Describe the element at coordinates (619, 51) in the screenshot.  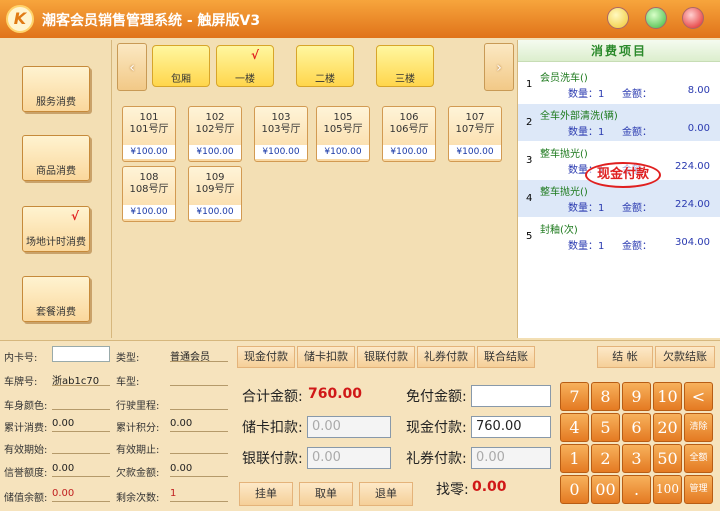
I see `items-header: 消费项目` at that location.